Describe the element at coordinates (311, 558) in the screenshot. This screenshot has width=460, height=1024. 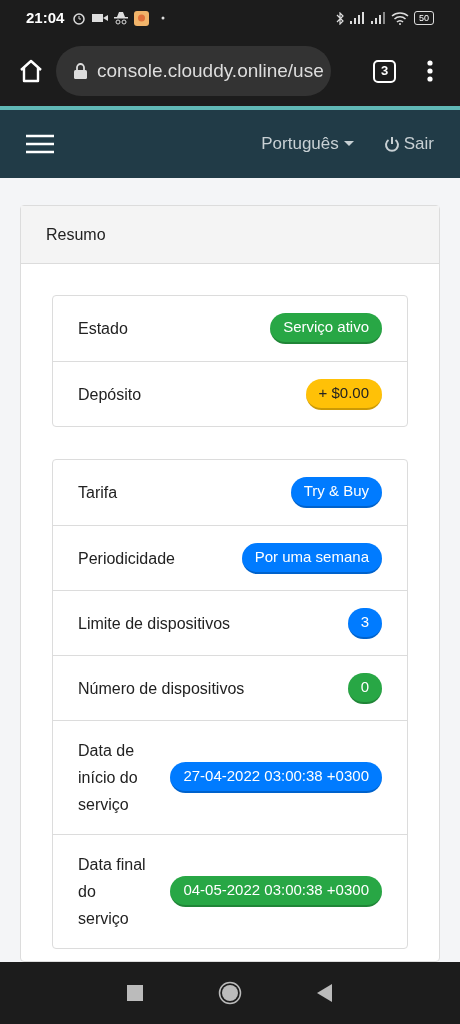
I see `status-badge: Por uma semana` at that location.